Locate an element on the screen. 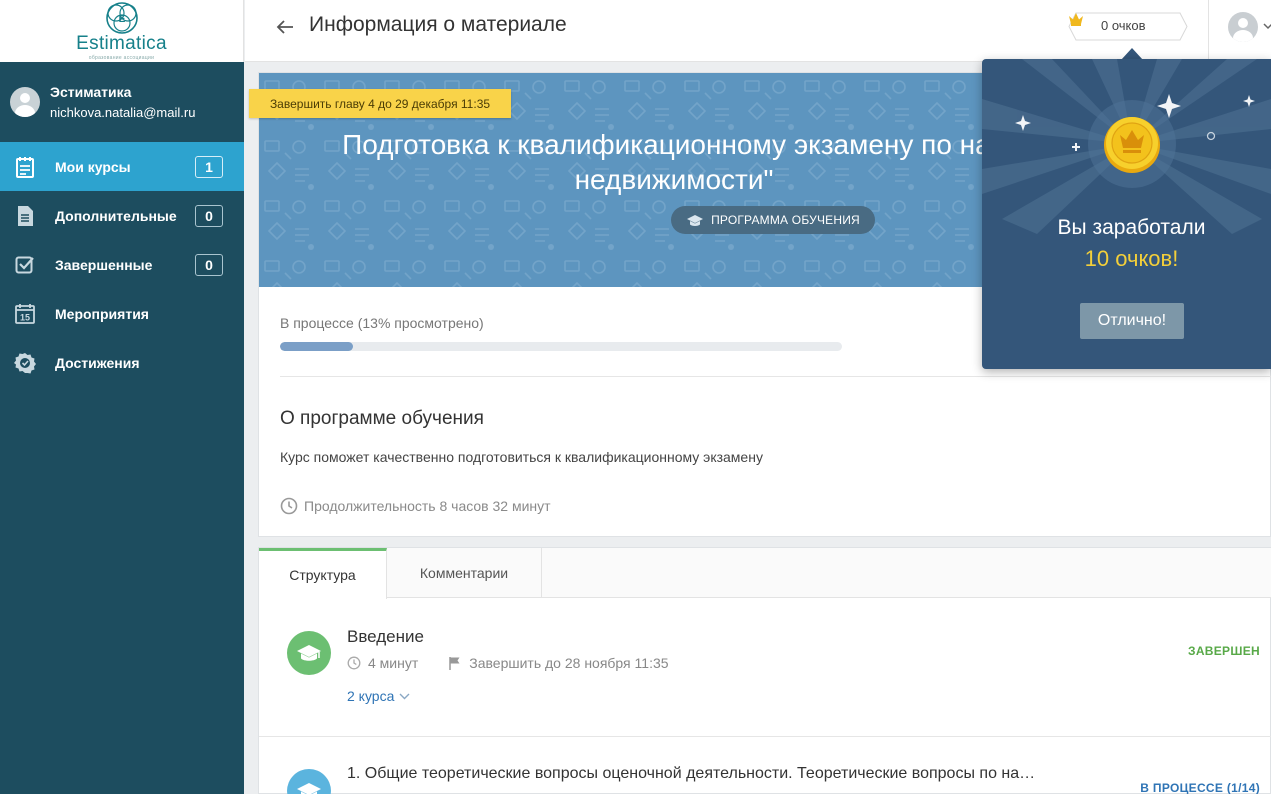 The image size is (1271, 794). coin-icon is located at coordinates (1132, 145).